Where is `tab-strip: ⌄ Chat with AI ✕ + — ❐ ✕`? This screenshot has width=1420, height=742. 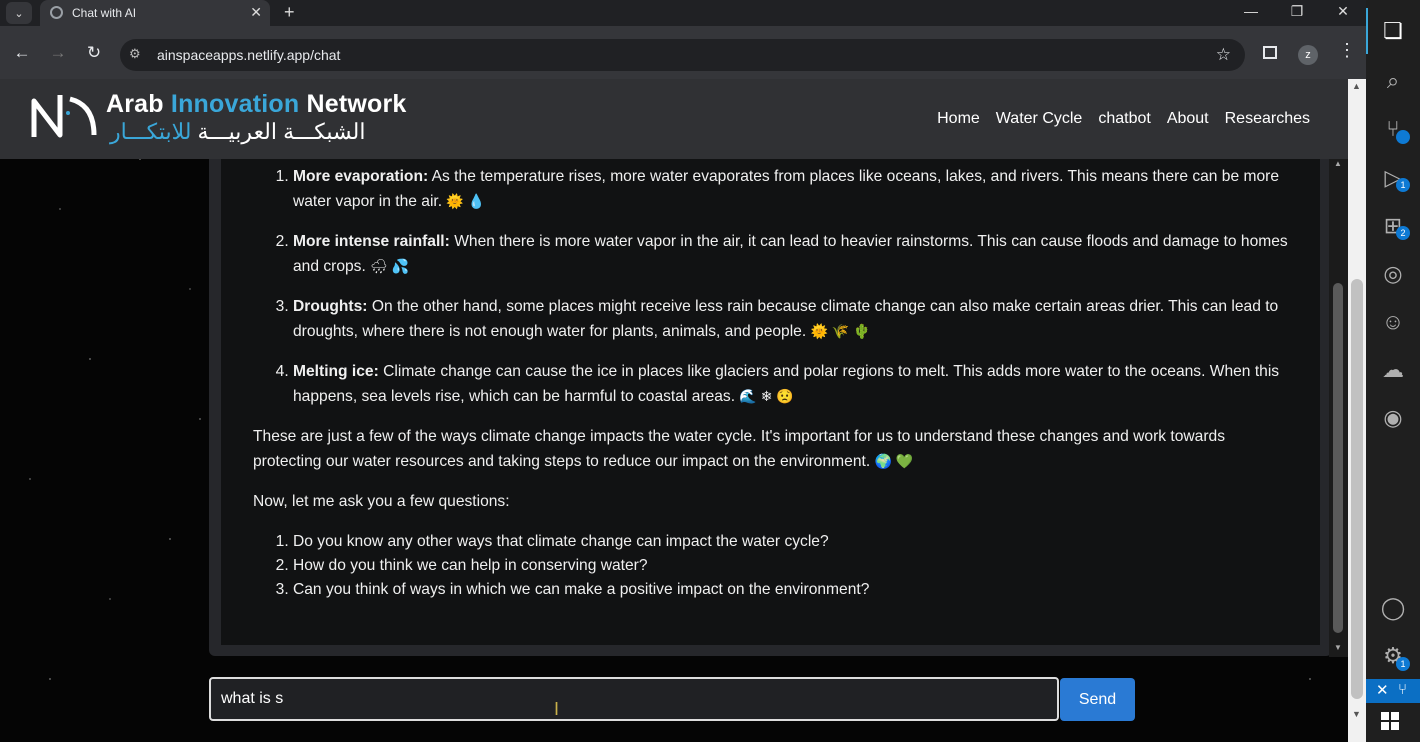 tab-strip: ⌄ Chat with AI ✕ + — ❐ ✕ is located at coordinates (683, 13).